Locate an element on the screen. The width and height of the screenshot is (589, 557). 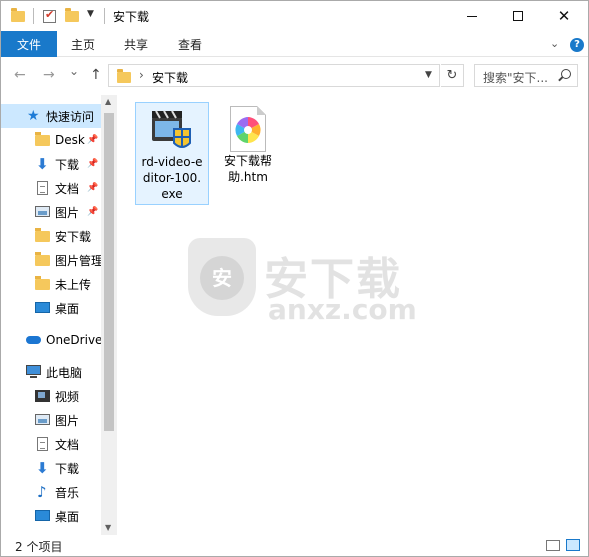
file-name: rd-video-e ditor-100. exe is located at coordinates (172, 178).